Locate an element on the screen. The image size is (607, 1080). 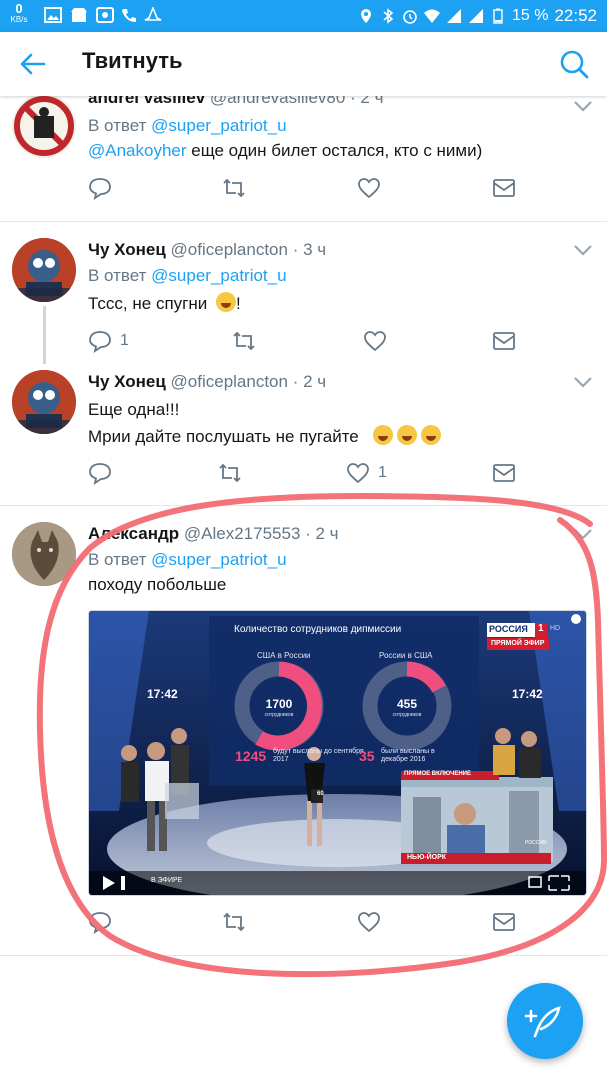
gallery-icon is located at coordinates (53, 15).